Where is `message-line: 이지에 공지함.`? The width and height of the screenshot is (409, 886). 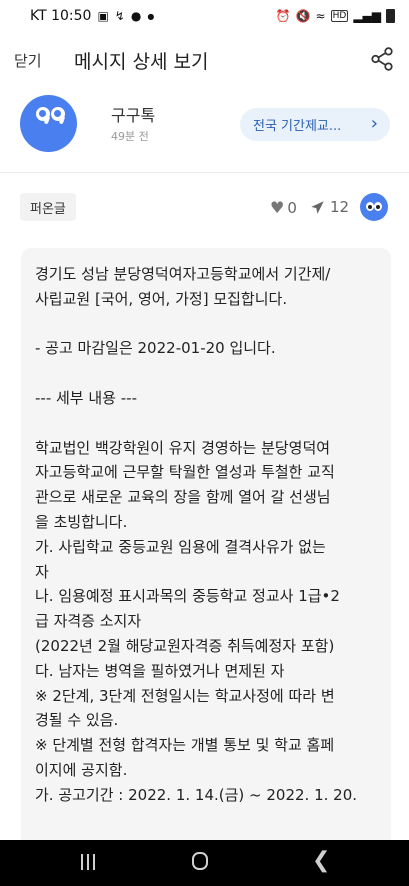
message-line: 이지에 공지함. is located at coordinates (81, 769).